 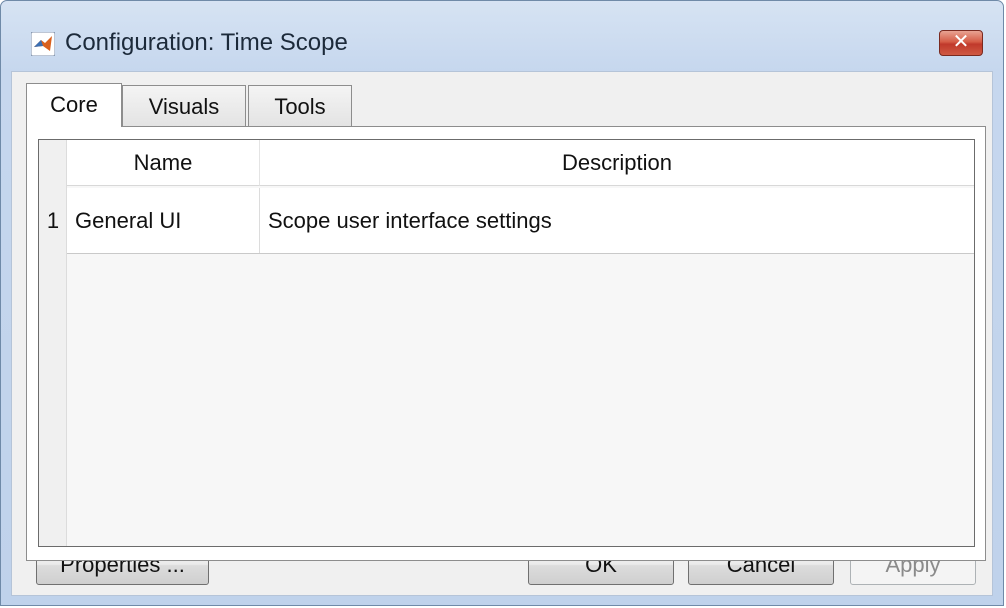 What do you see at coordinates (206, 42) in the screenshot?
I see `window-title: Configuration: Time Scope` at bounding box center [206, 42].